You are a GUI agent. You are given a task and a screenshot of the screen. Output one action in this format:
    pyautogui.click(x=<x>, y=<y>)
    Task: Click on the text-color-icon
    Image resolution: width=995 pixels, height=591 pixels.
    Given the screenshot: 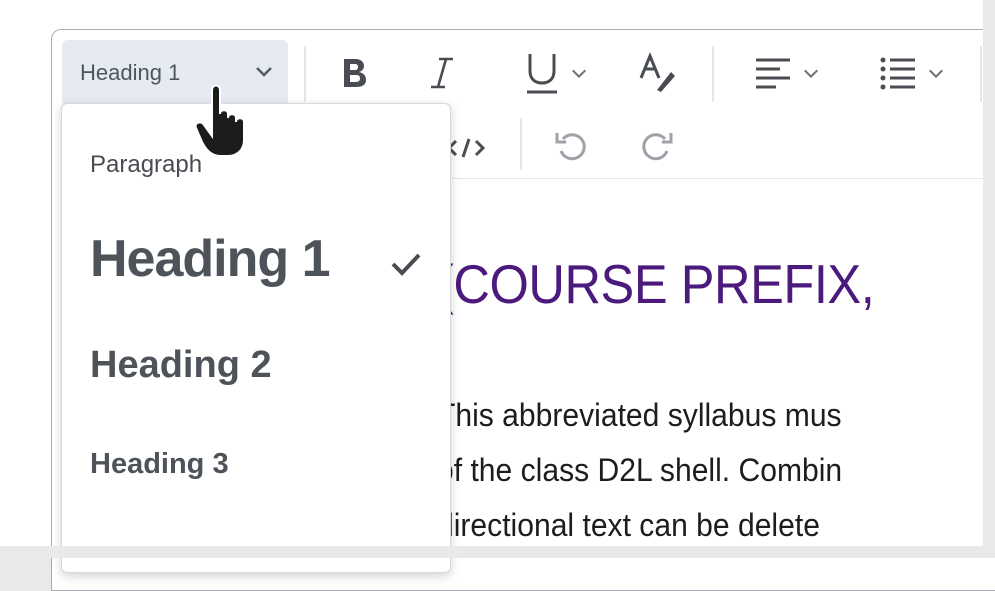 What is the action you would take?
    pyautogui.click(x=657, y=72)
    